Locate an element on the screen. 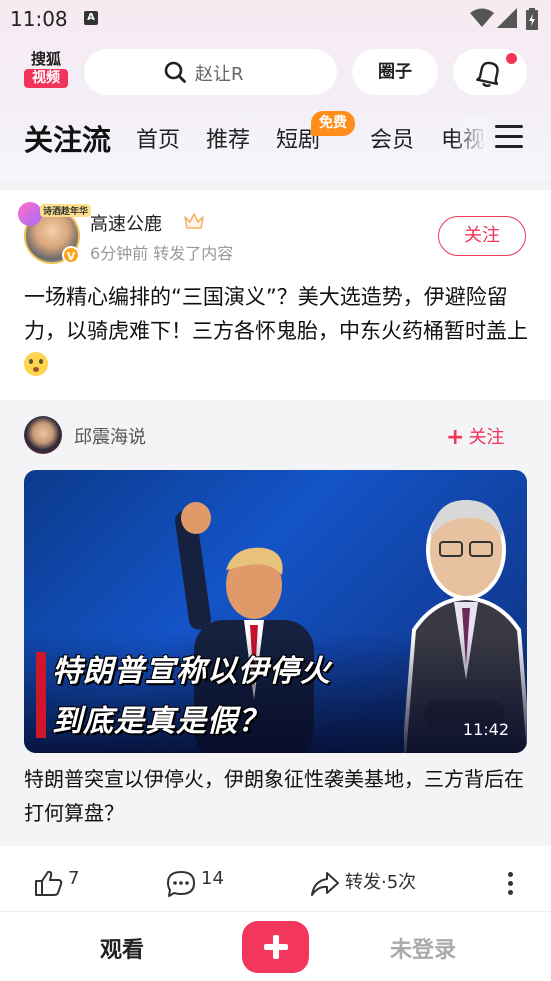 The width and height of the screenshot is (551, 981). logo-text-bottom: 视频 is located at coordinates (46, 78).